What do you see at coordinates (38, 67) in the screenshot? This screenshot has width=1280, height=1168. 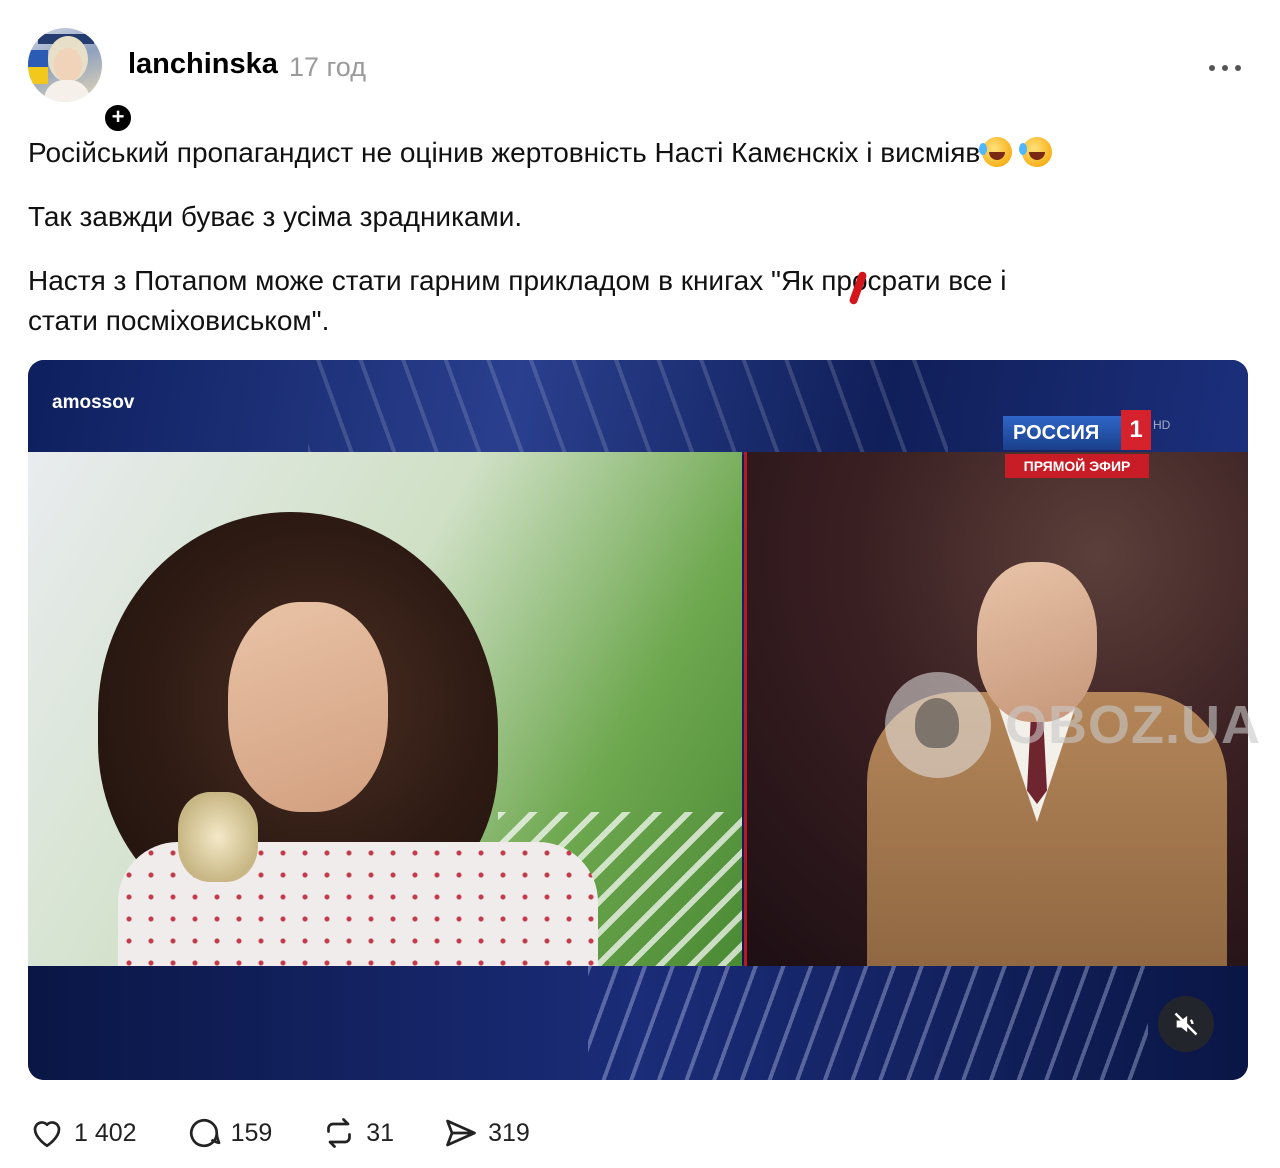 I see `flag-graphic` at bounding box center [38, 67].